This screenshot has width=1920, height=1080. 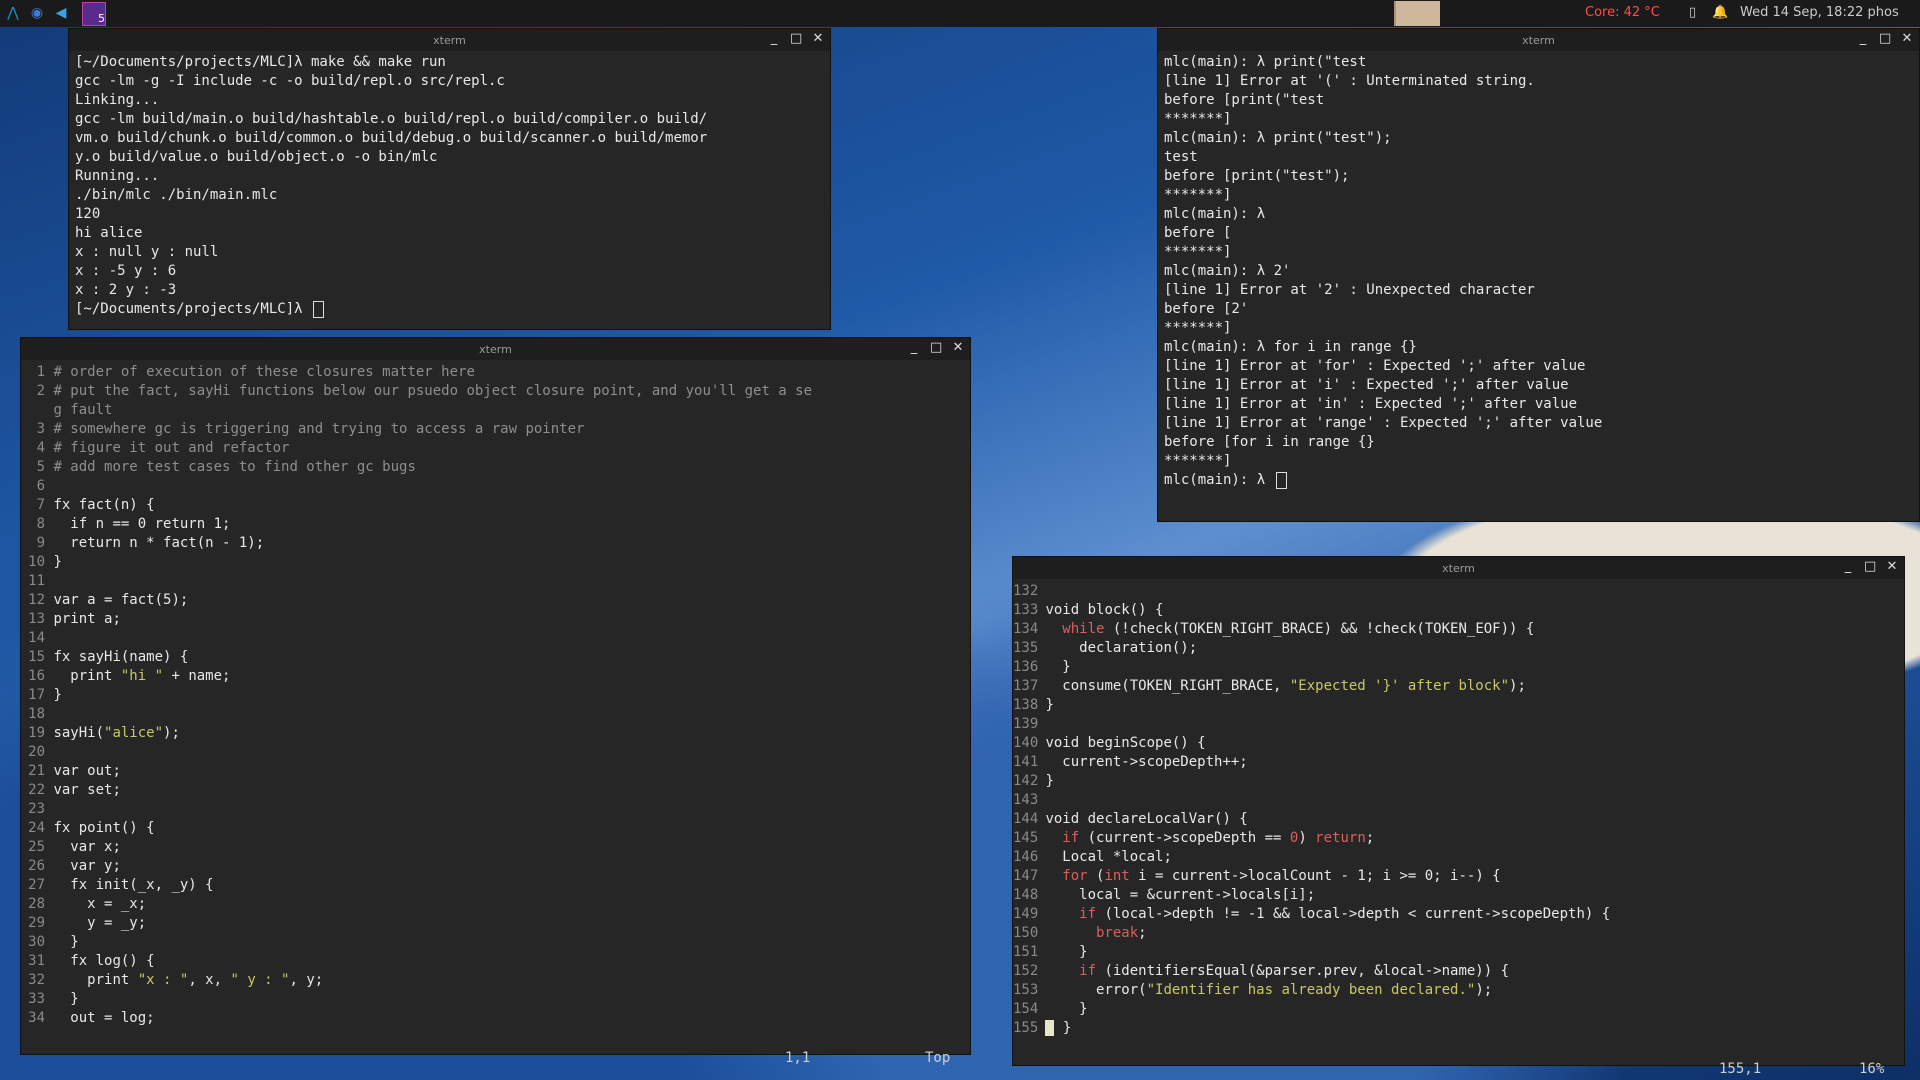 What do you see at coordinates (121, 657) in the screenshot?
I see `code-token: fx sayHi(name) {` at bounding box center [121, 657].